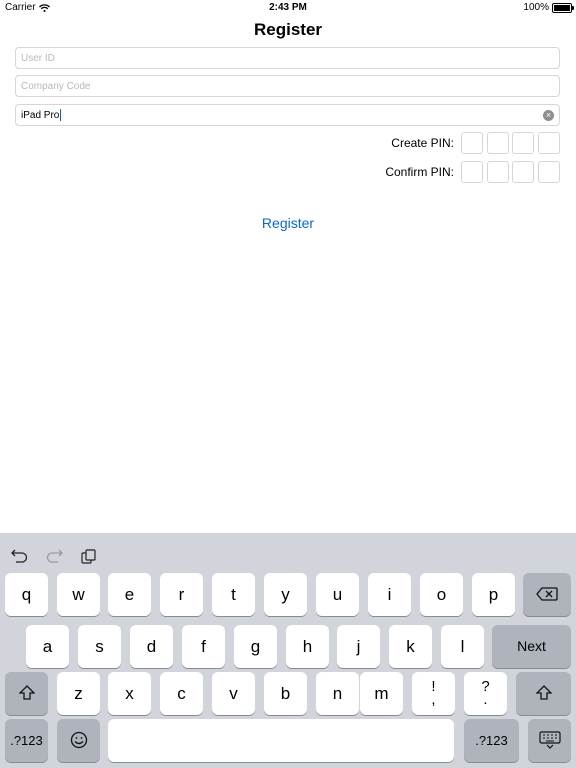 This screenshot has height=768, width=576. Describe the element at coordinates (493, 594) in the screenshot. I see `key-p: p` at that location.